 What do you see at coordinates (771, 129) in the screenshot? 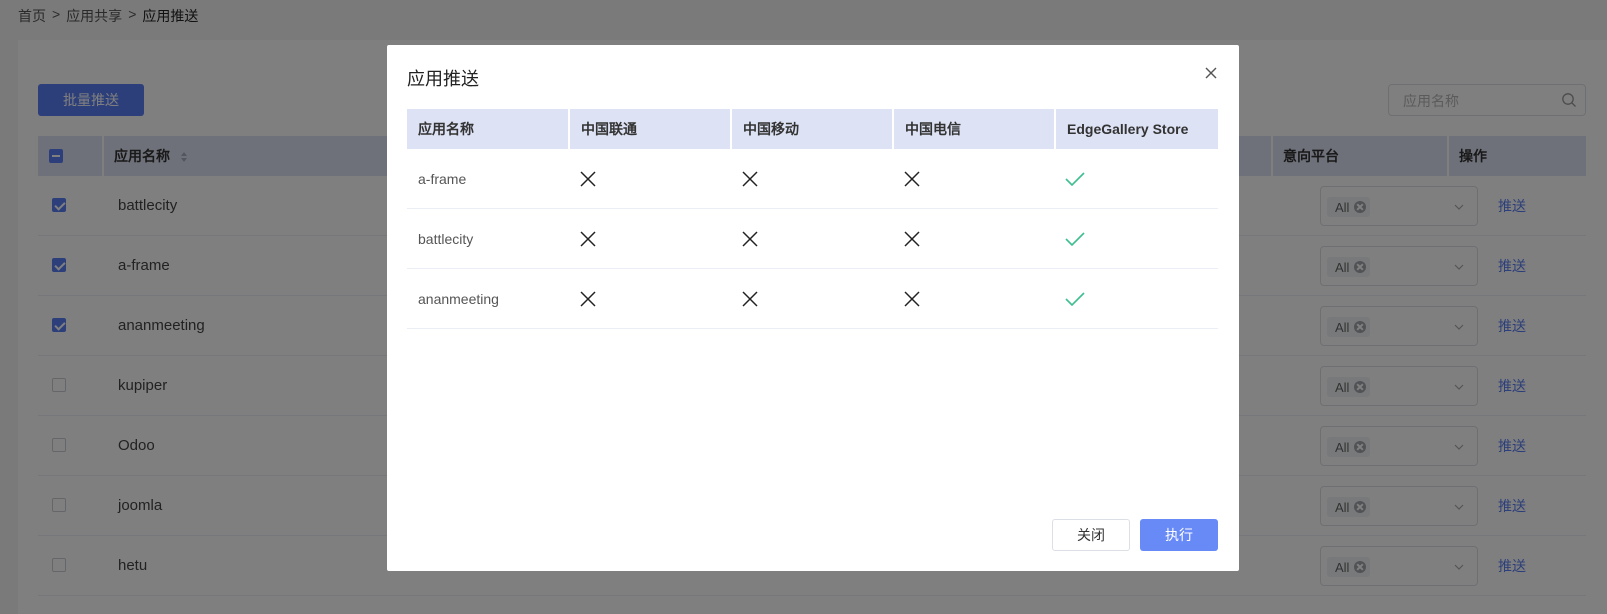
I see `column-china-mobile: 中国移动` at bounding box center [771, 129].